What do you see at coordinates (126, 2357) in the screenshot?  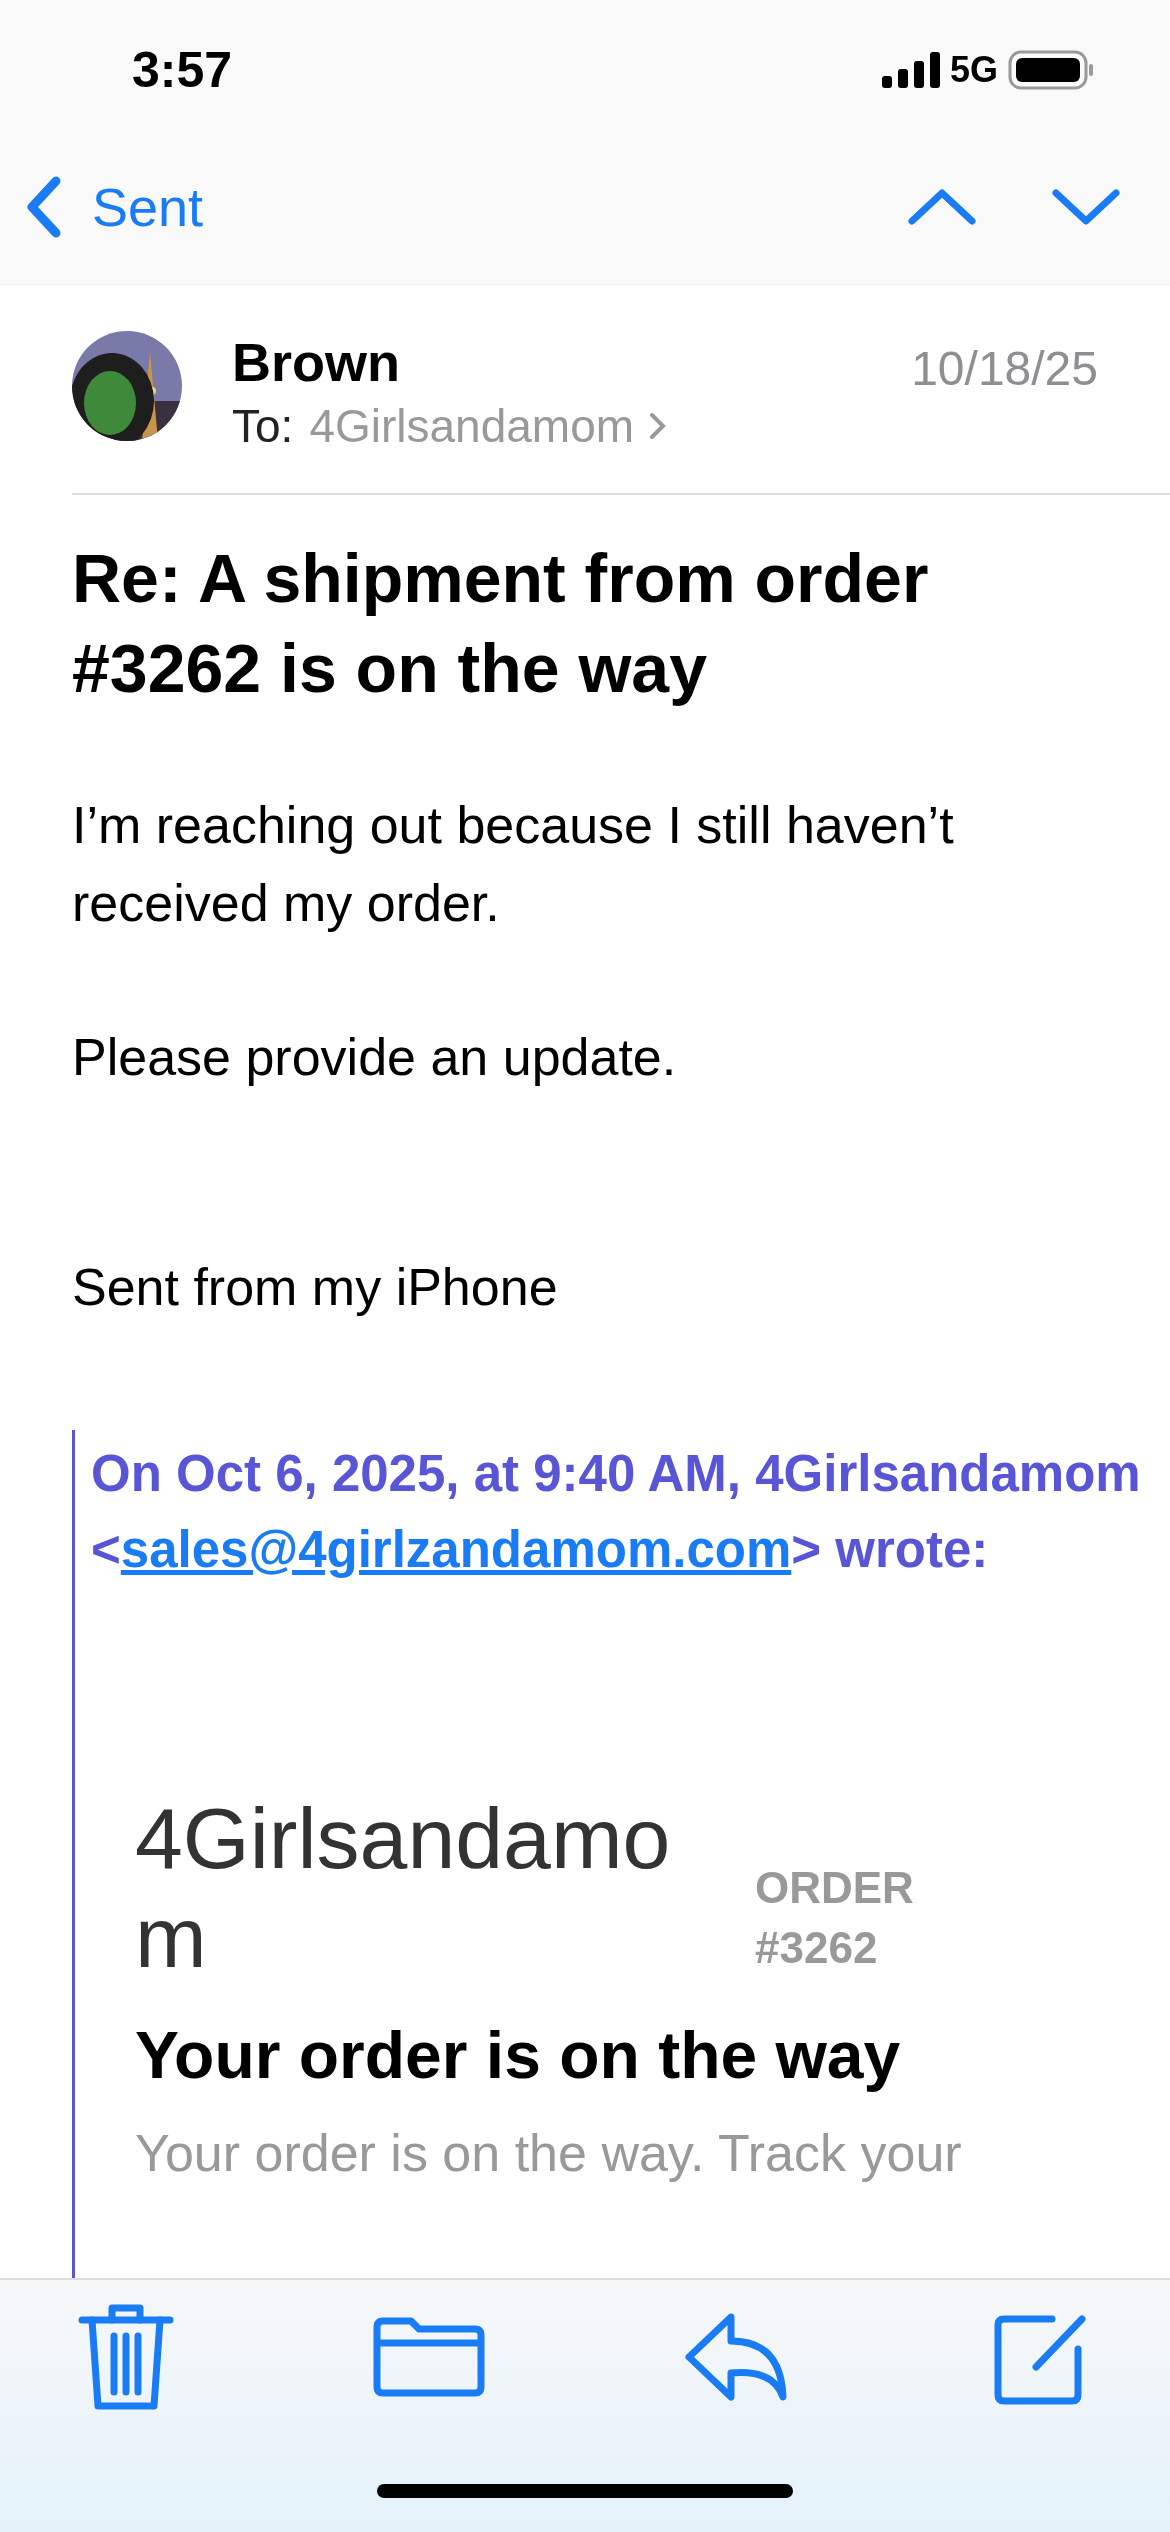 I see `trash-icon` at bounding box center [126, 2357].